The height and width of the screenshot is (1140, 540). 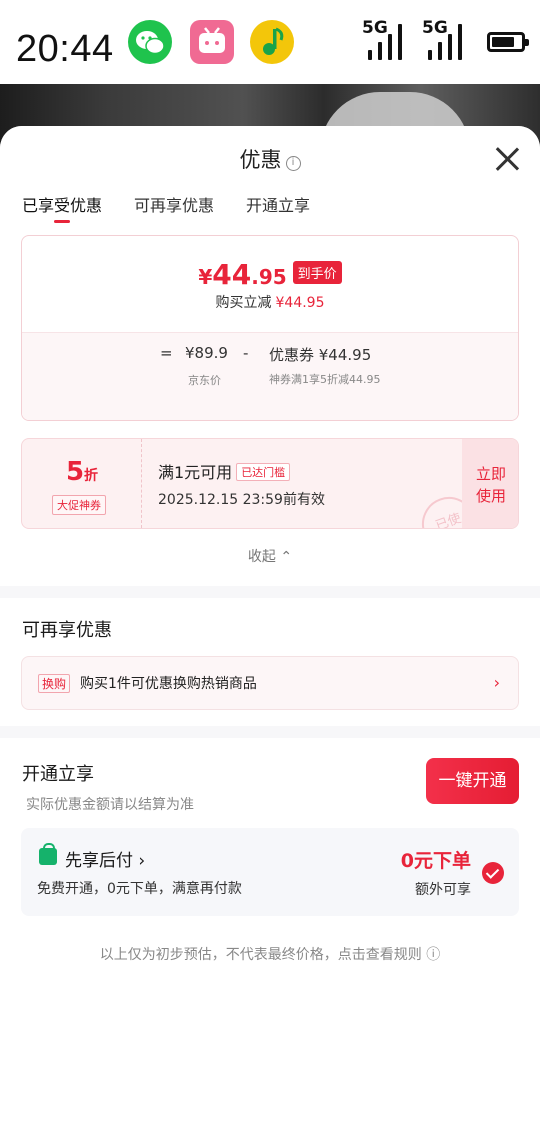 I want to click on coupon-condition: 满1元可用 已达门槛, so click(x=241, y=471).